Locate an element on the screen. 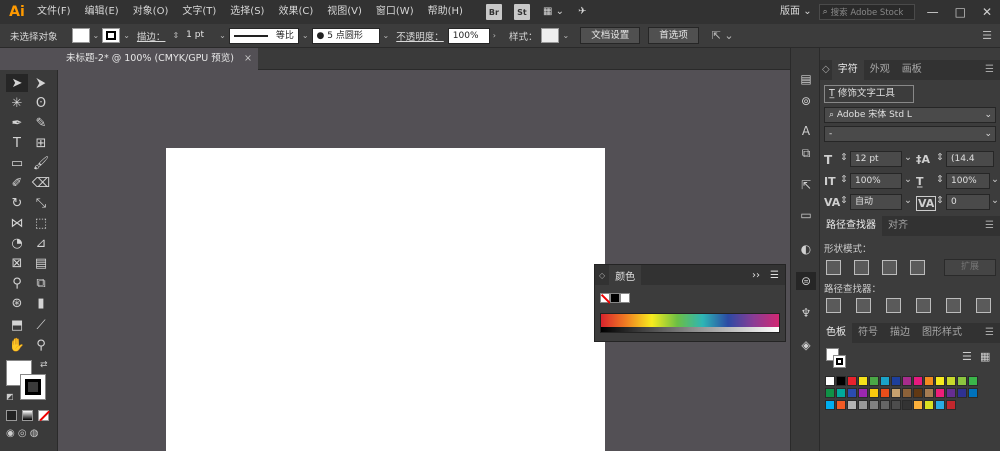  scale-tool-icon: ⤡ is located at coordinates (41, 203).